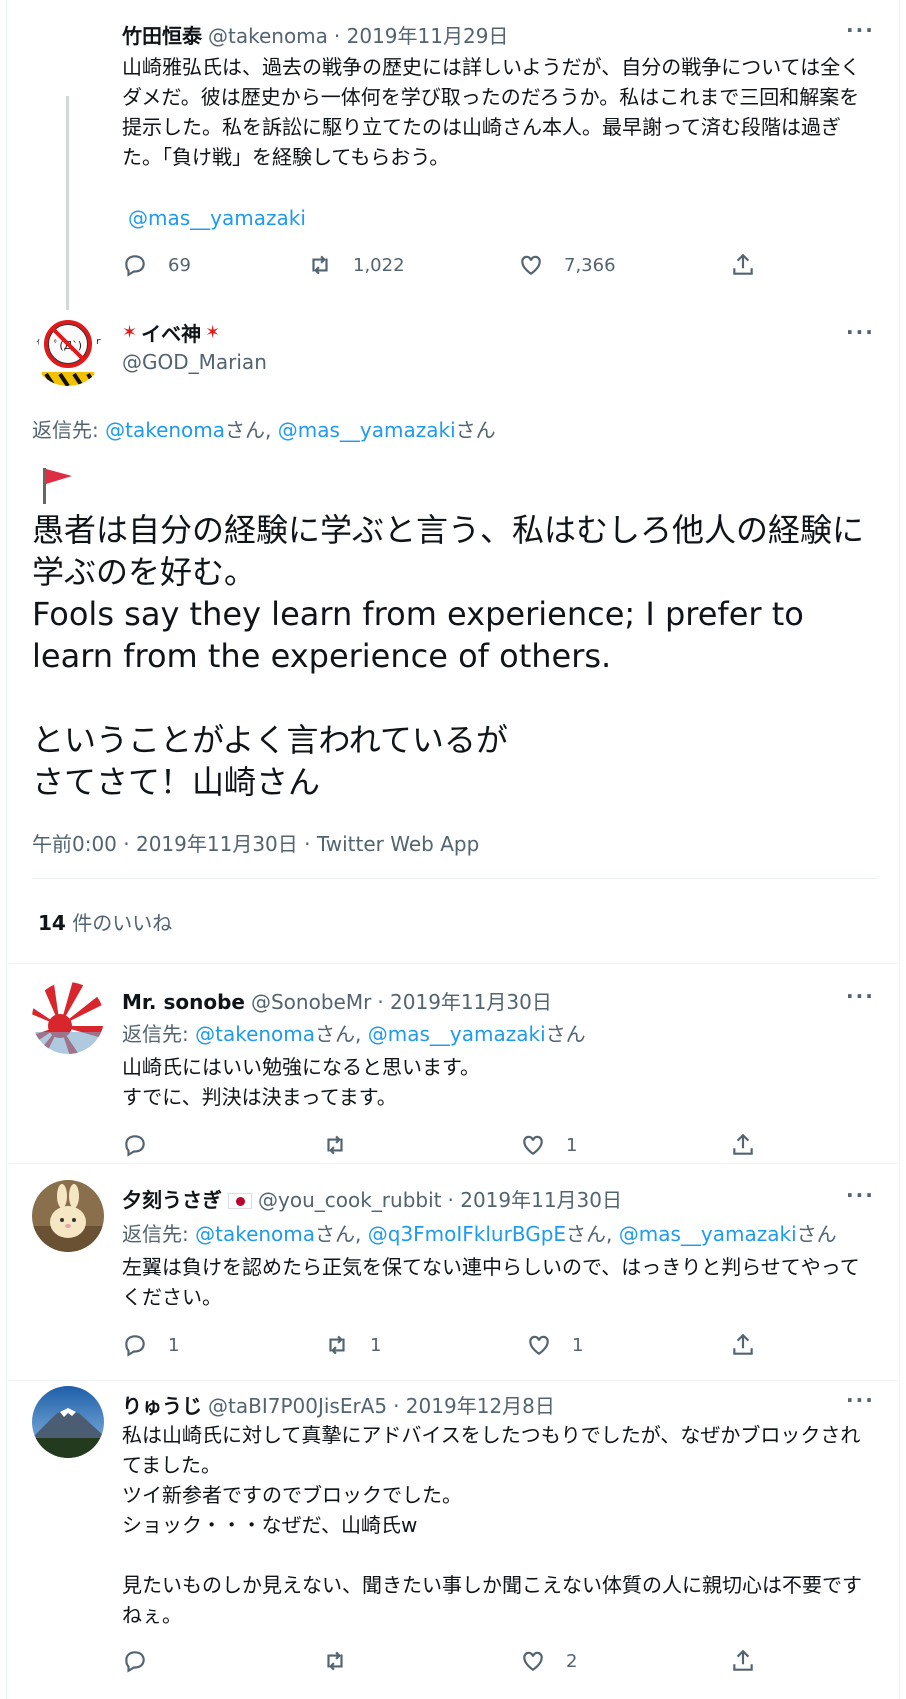 This screenshot has height=1699, width=906. What do you see at coordinates (464, 1000) in the screenshot?
I see `reply1-date: · 2019年11月30日` at bounding box center [464, 1000].